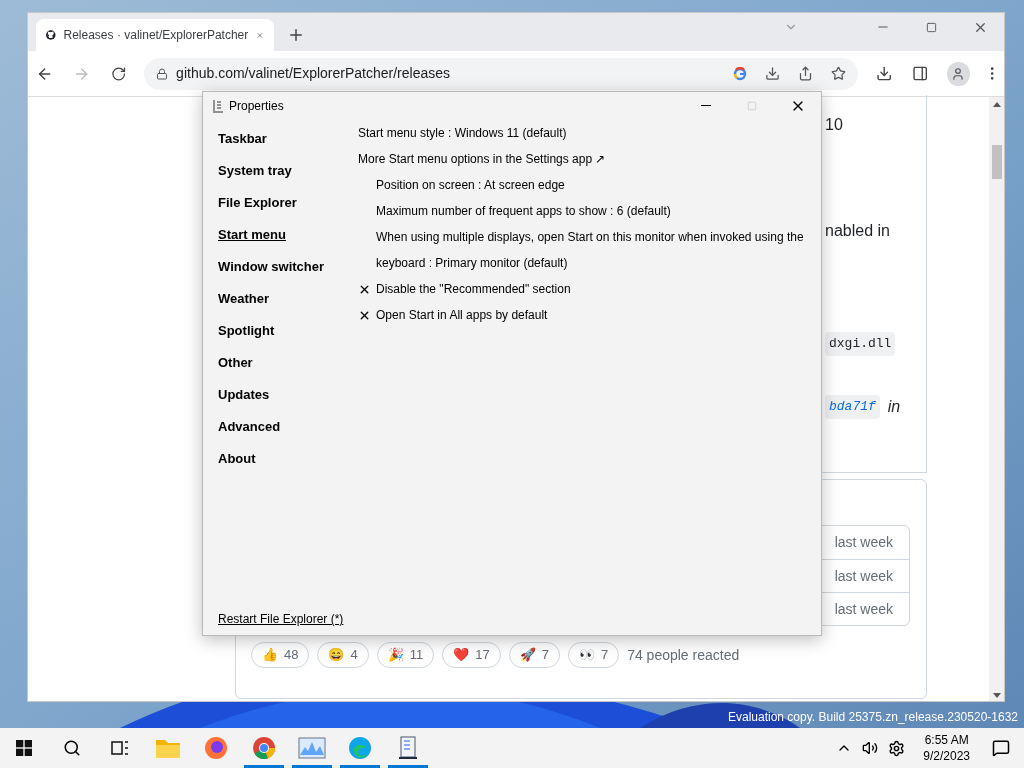 The image size is (1024, 768). Describe the element at coordinates (683, 655) in the screenshot. I see `reactions-summary: 74 people reacted` at that location.